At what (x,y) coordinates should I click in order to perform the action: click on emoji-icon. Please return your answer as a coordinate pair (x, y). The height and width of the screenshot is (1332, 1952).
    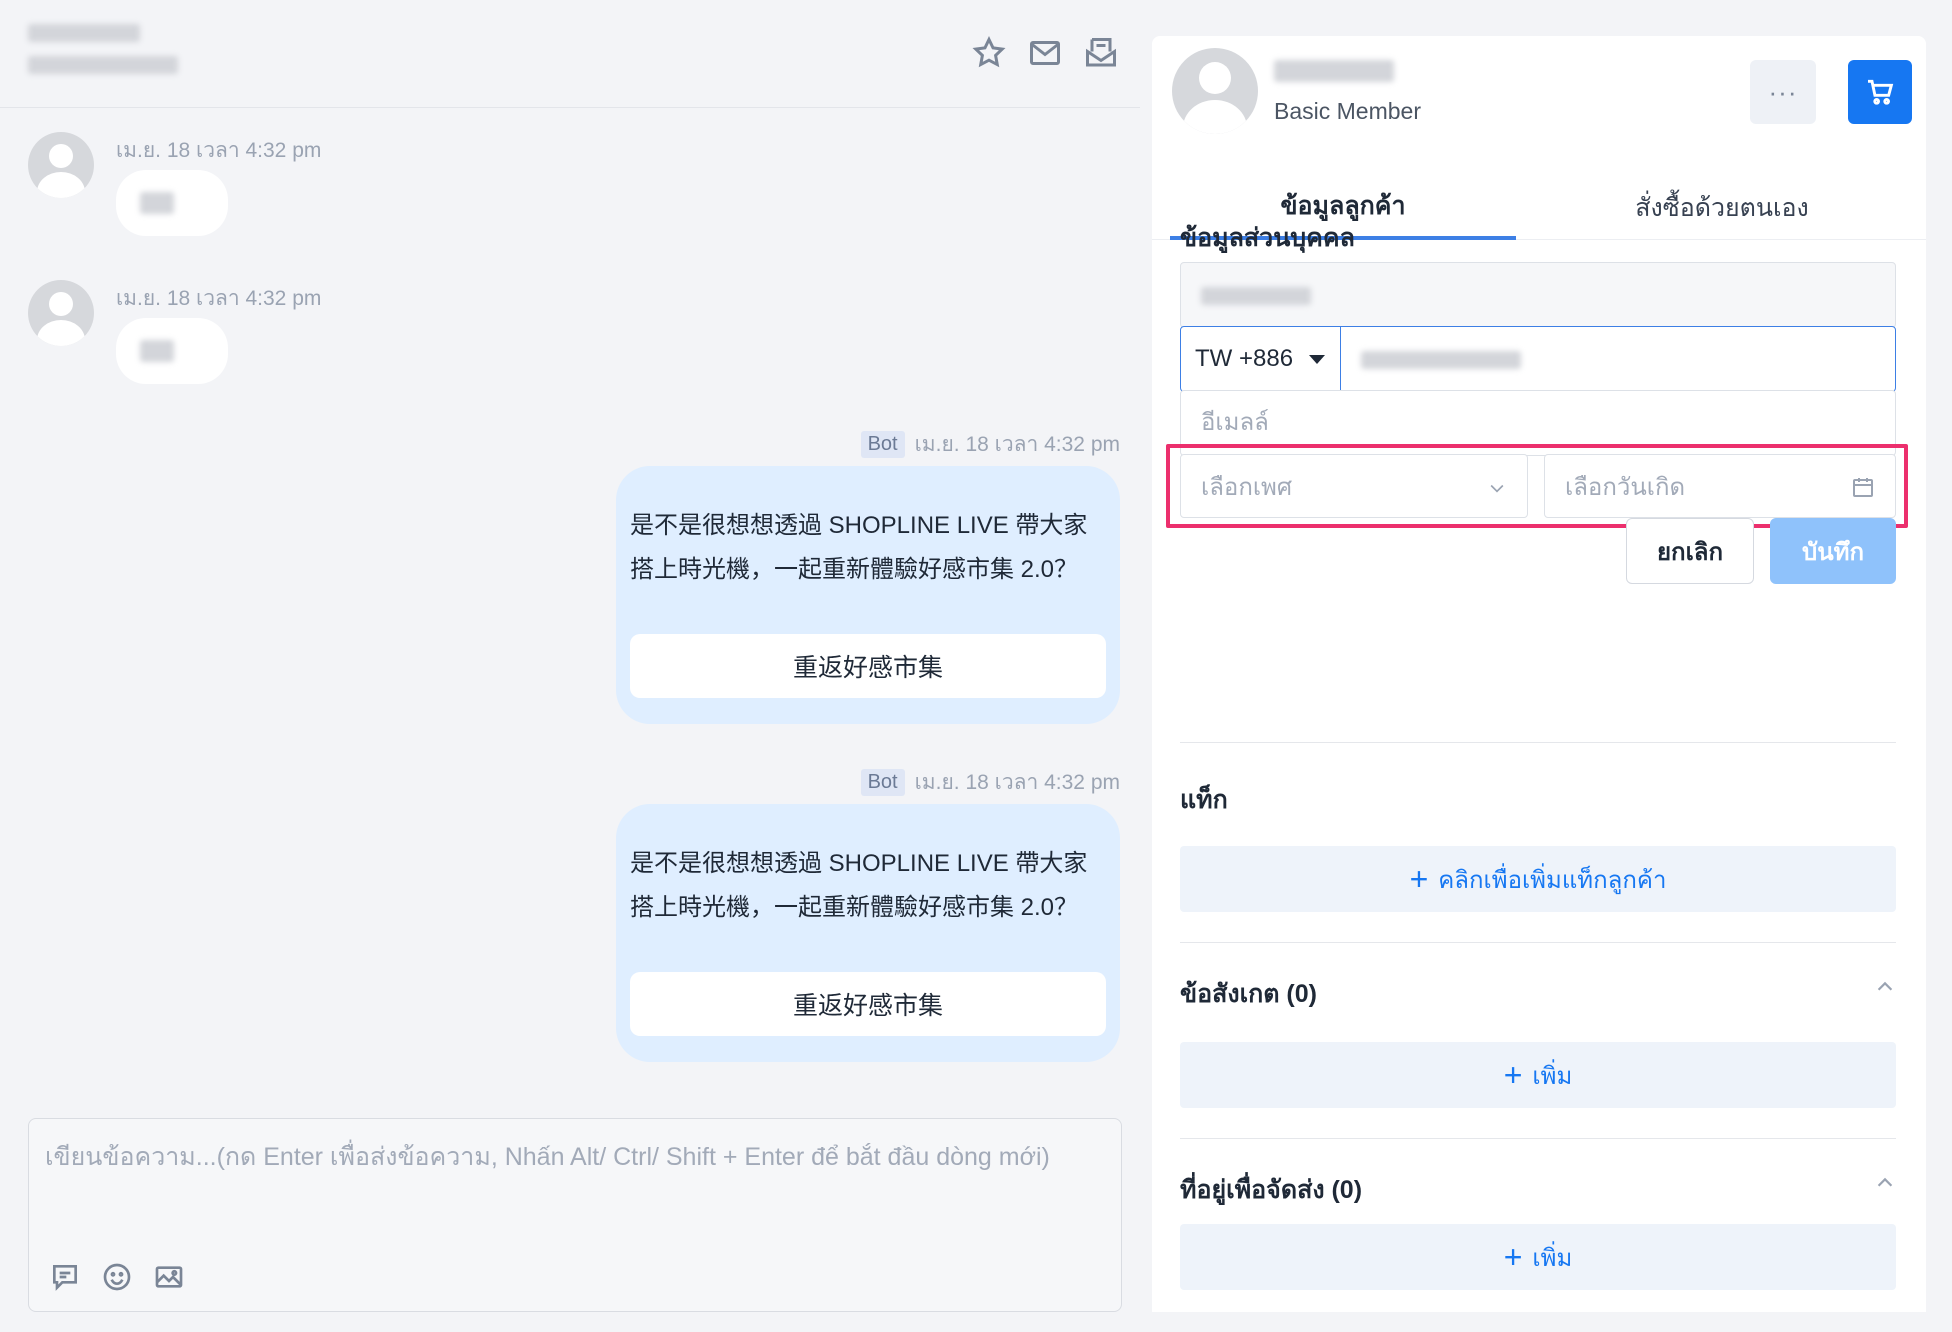
    Looking at the image, I should click on (117, 1277).